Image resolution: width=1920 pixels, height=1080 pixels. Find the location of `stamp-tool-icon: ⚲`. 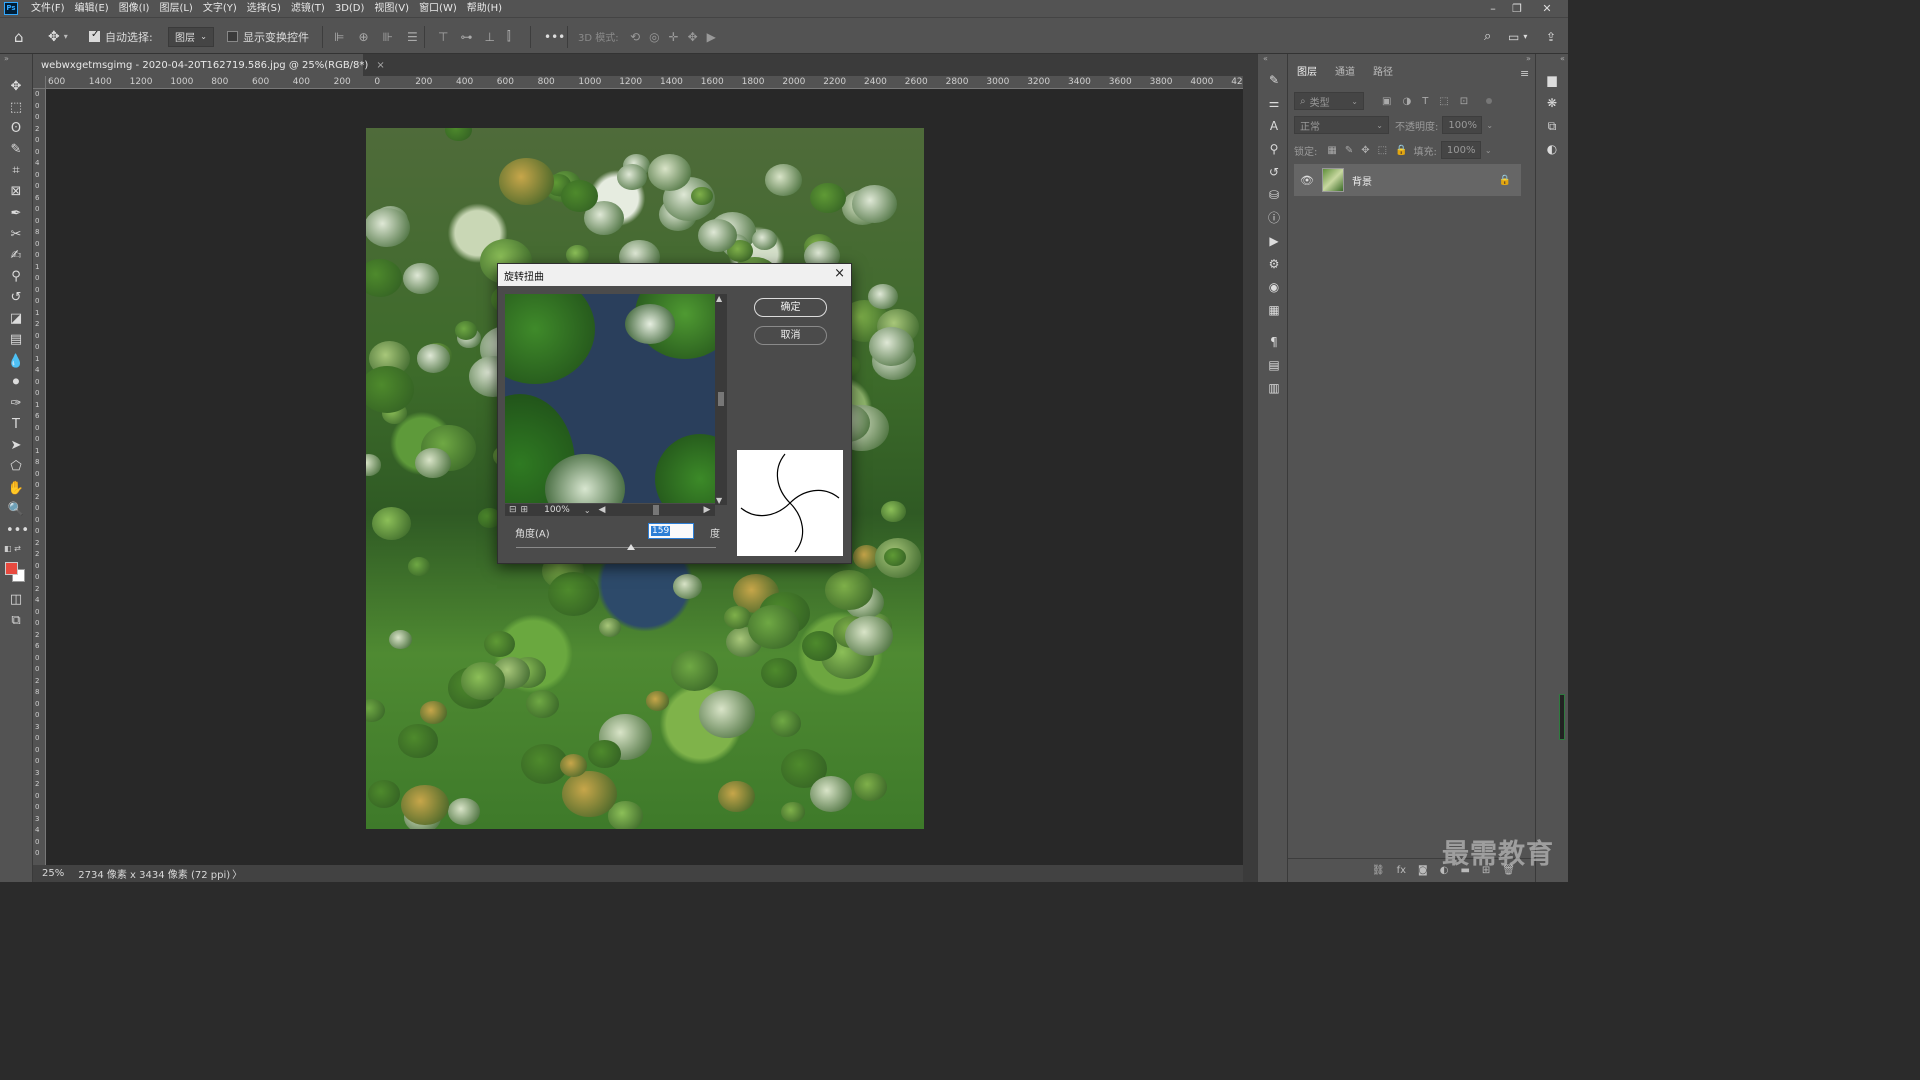

stamp-tool-icon: ⚲ is located at coordinates (16, 277).